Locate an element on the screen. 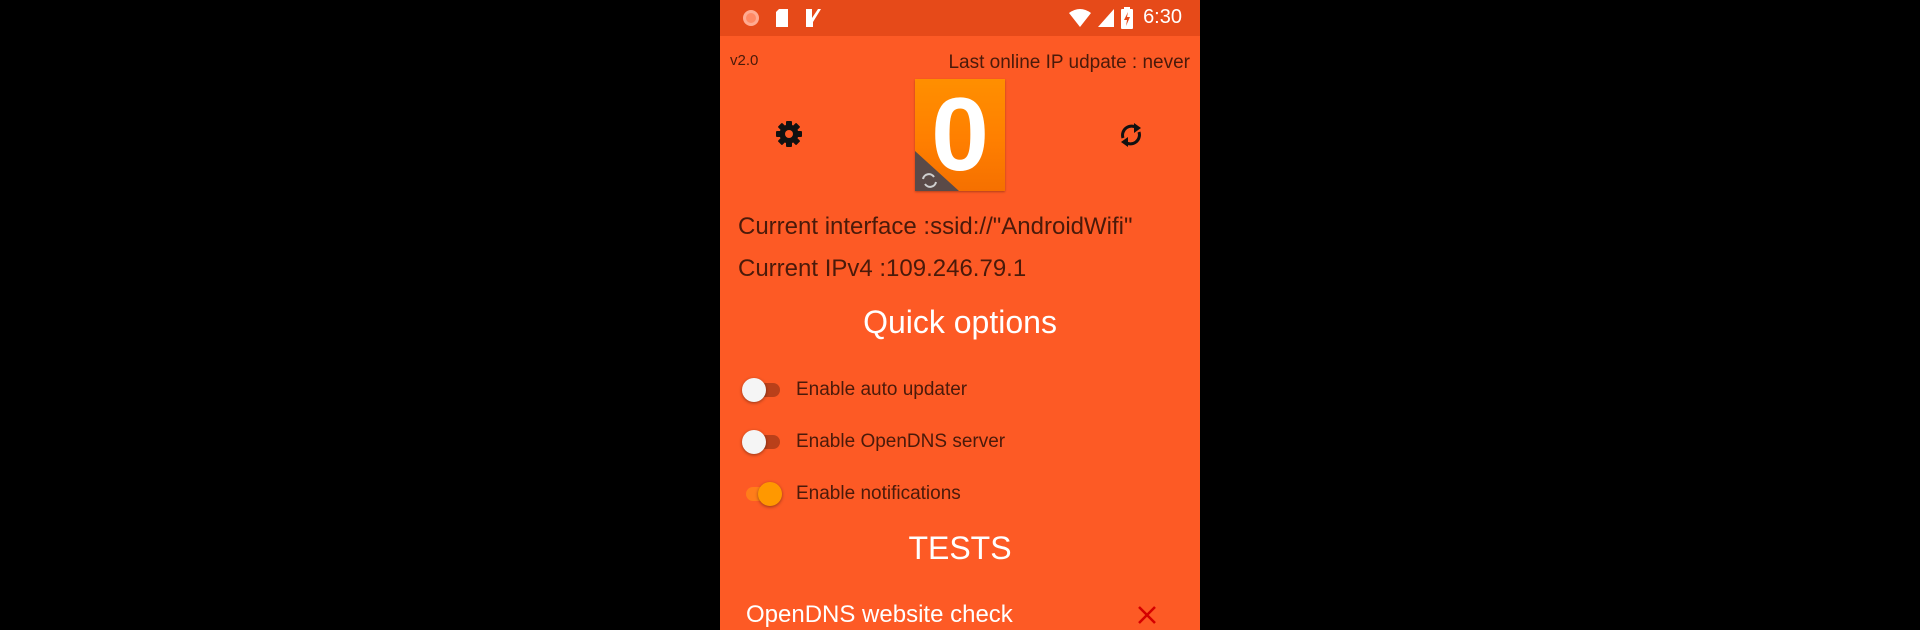  option-label: Enable auto updater is located at coordinates (882, 389).